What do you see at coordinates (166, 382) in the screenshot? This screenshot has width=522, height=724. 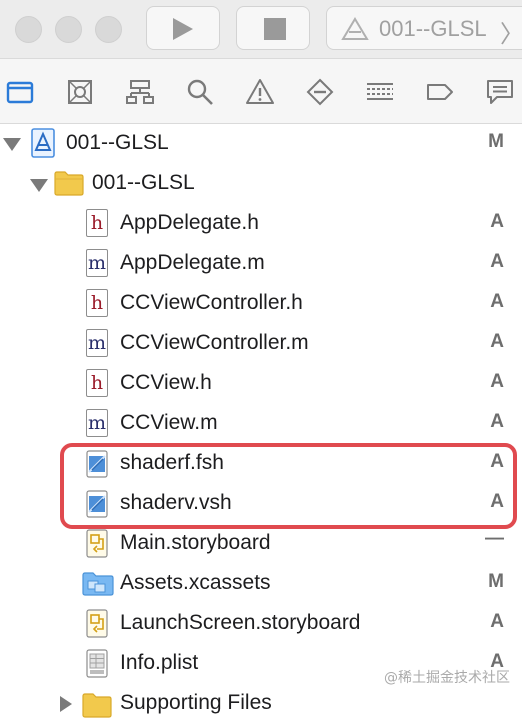 I see `tree-row-label: CCView.h` at bounding box center [166, 382].